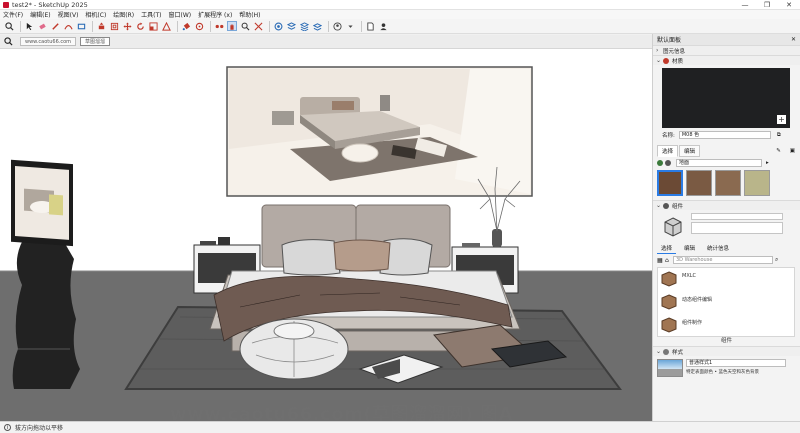 This screenshot has height=433, width=800. What do you see at coordinates (42, 26) in the screenshot?
I see `eraser-tool-icon` at bounding box center [42, 26].